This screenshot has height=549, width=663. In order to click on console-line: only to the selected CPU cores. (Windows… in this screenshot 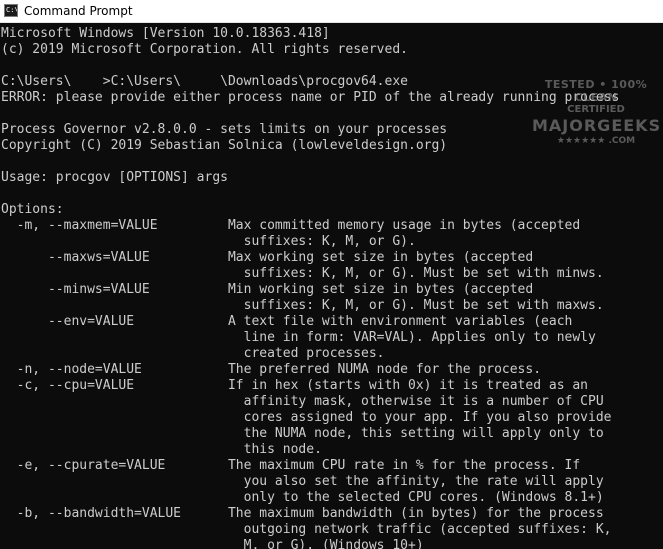, I will do `click(302, 497)`.